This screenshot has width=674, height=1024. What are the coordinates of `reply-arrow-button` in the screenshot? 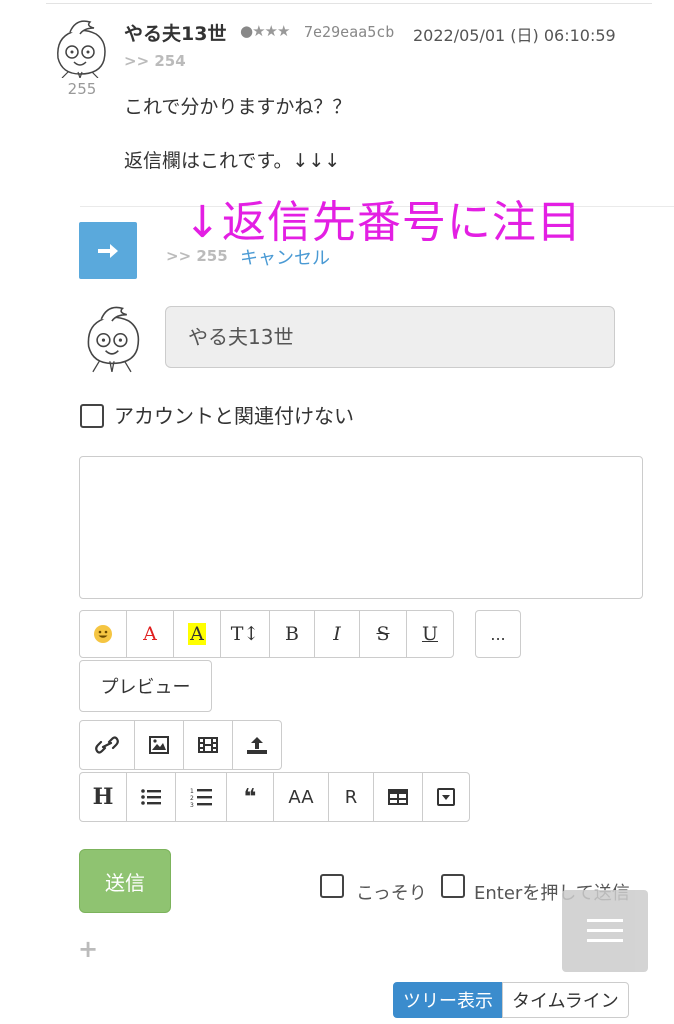 It's located at (108, 250).